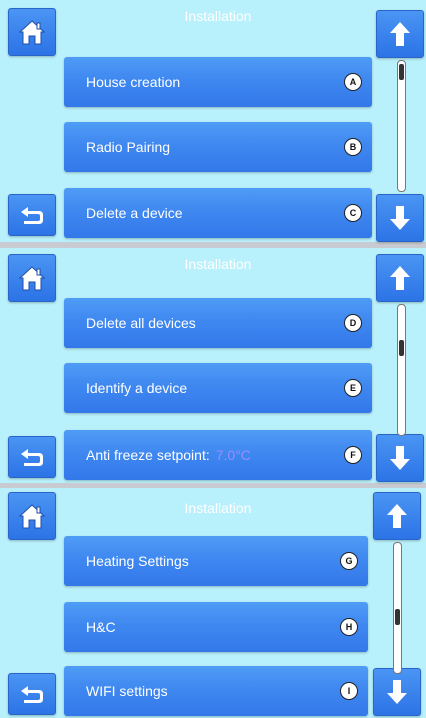 The image size is (426, 718). I want to click on menu-item-wifi-settings: WIFI settings I, so click(216, 691).